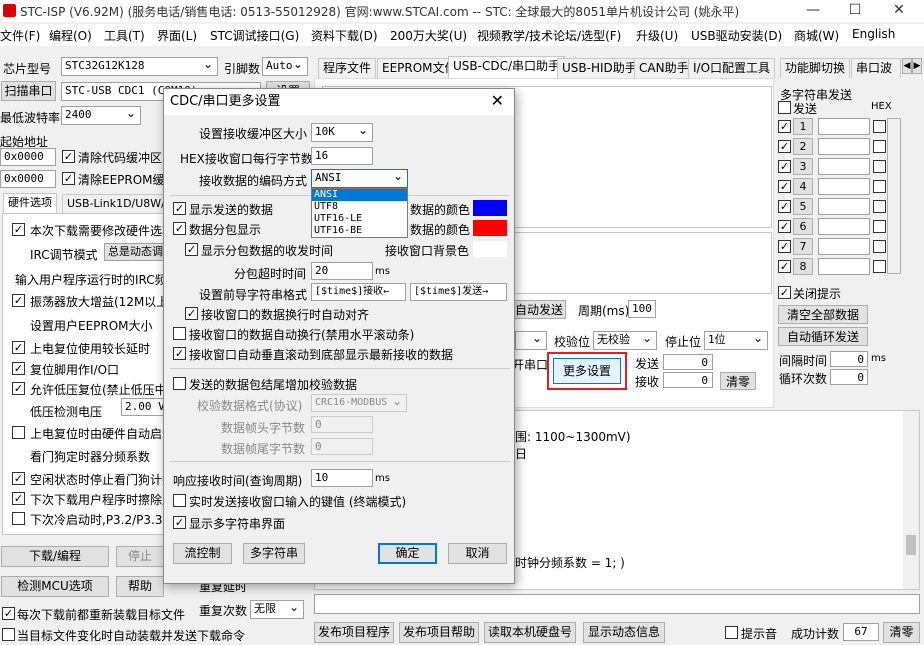  I want to click on download-program-button: 下载/编程, so click(55, 556).